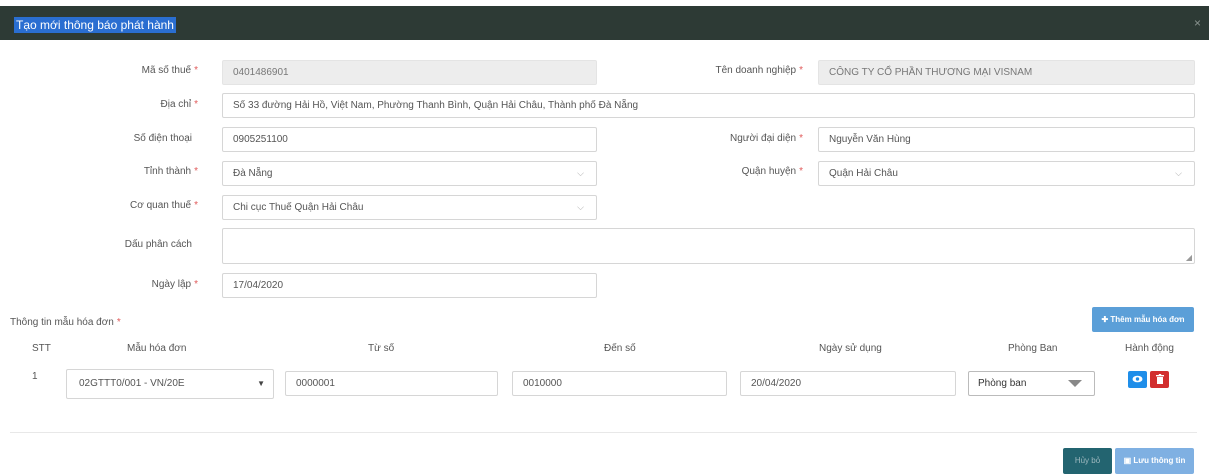 The height and width of the screenshot is (474, 1209). What do you see at coordinates (620, 348) in the screenshot?
I see `column-header-to: Đến số` at bounding box center [620, 348].